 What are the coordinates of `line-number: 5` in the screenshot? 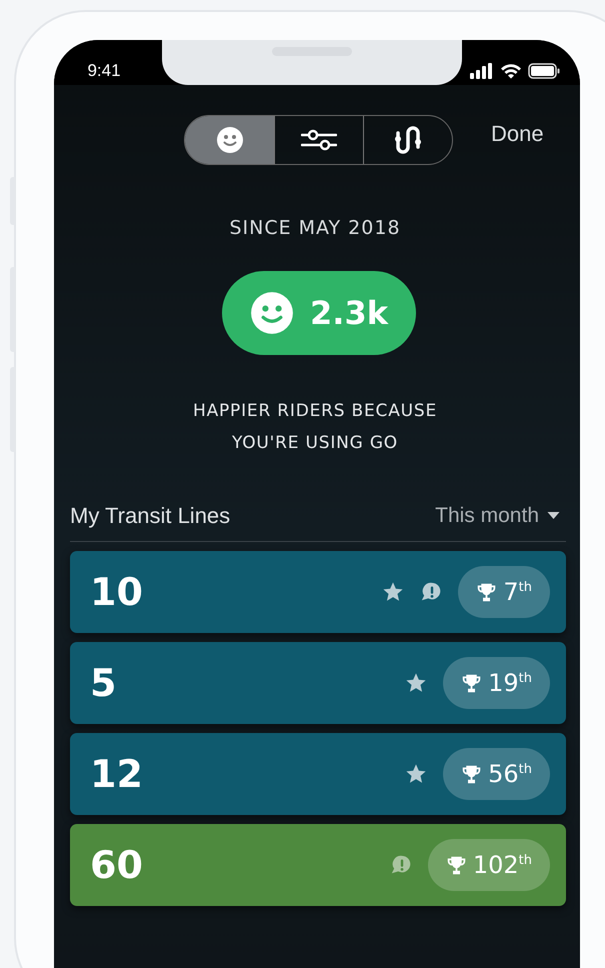 It's located at (103, 683).